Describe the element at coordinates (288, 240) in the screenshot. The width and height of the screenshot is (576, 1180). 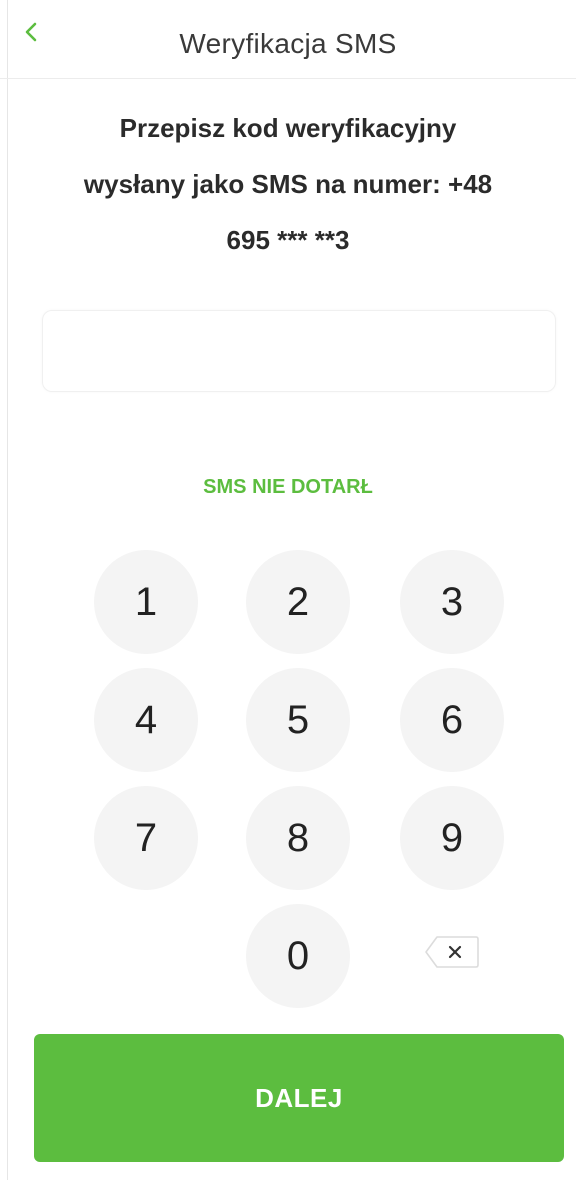
I see `instruction-line-3: 695 *** **3` at that location.